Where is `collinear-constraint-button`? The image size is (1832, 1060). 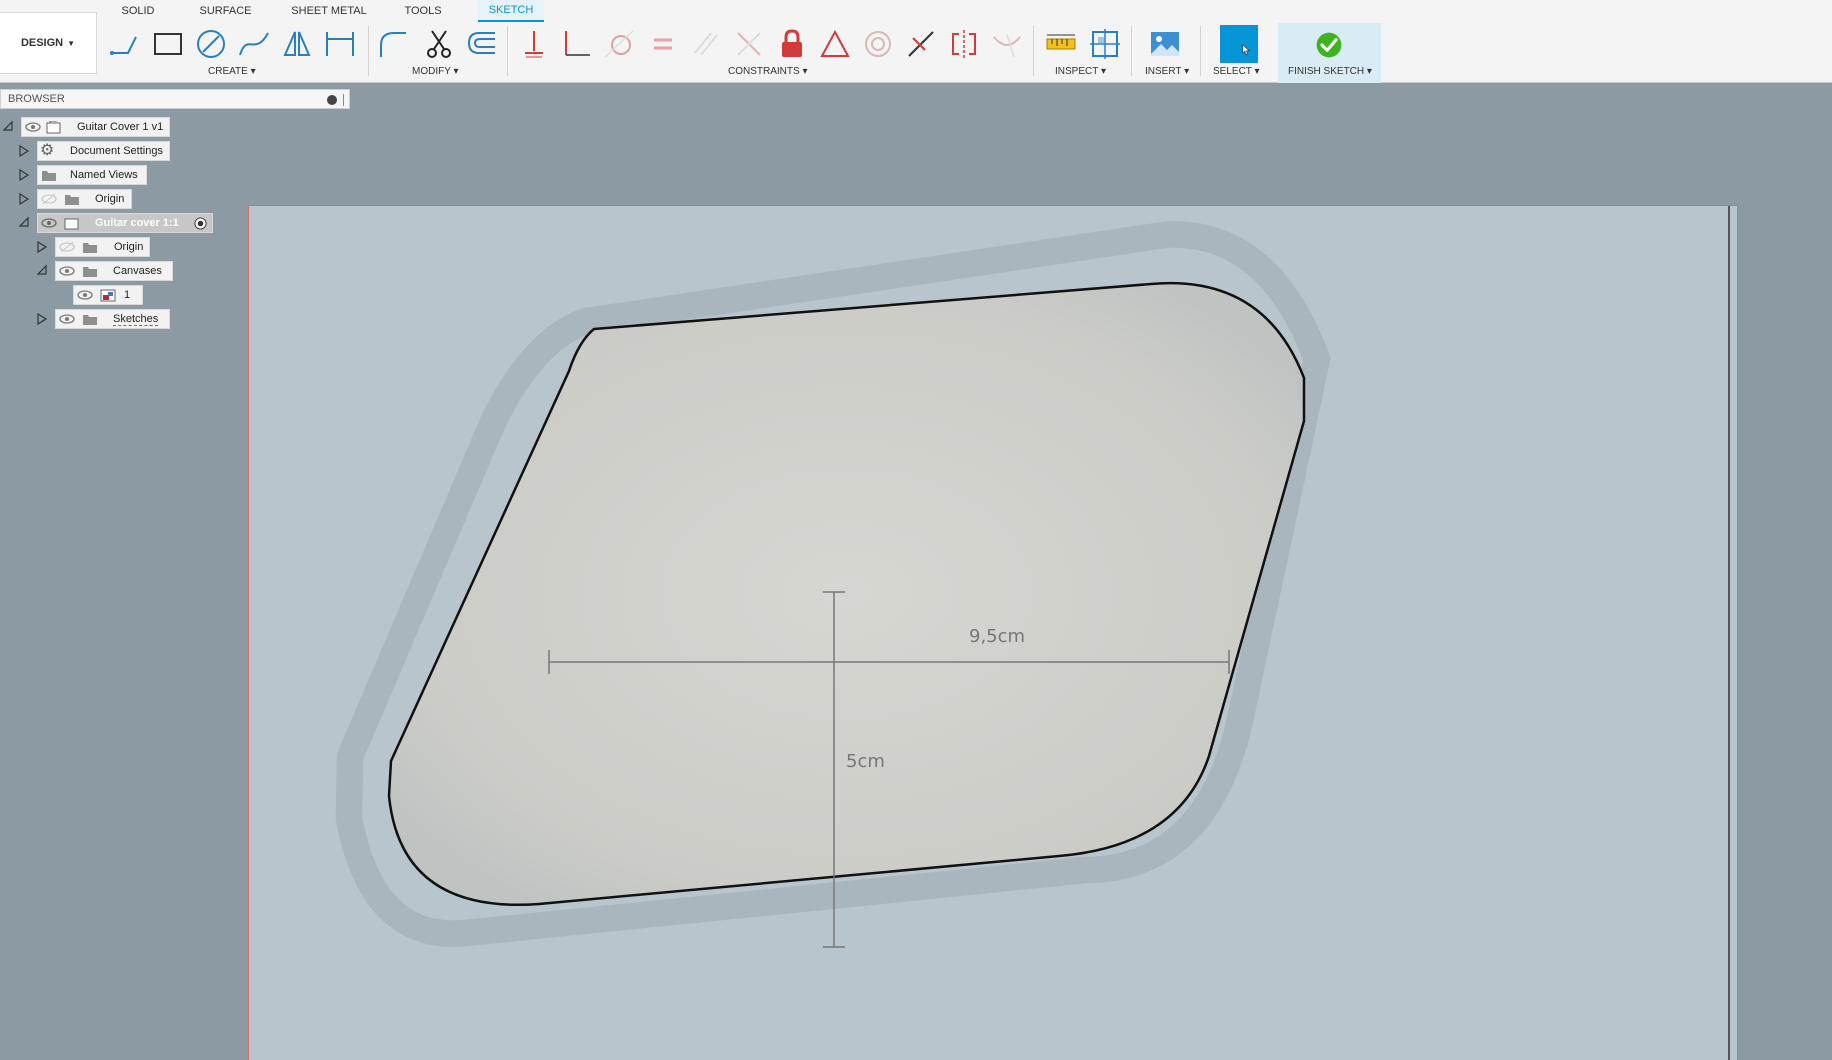 collinear-constraint-button is located at coordinates (749, 44).